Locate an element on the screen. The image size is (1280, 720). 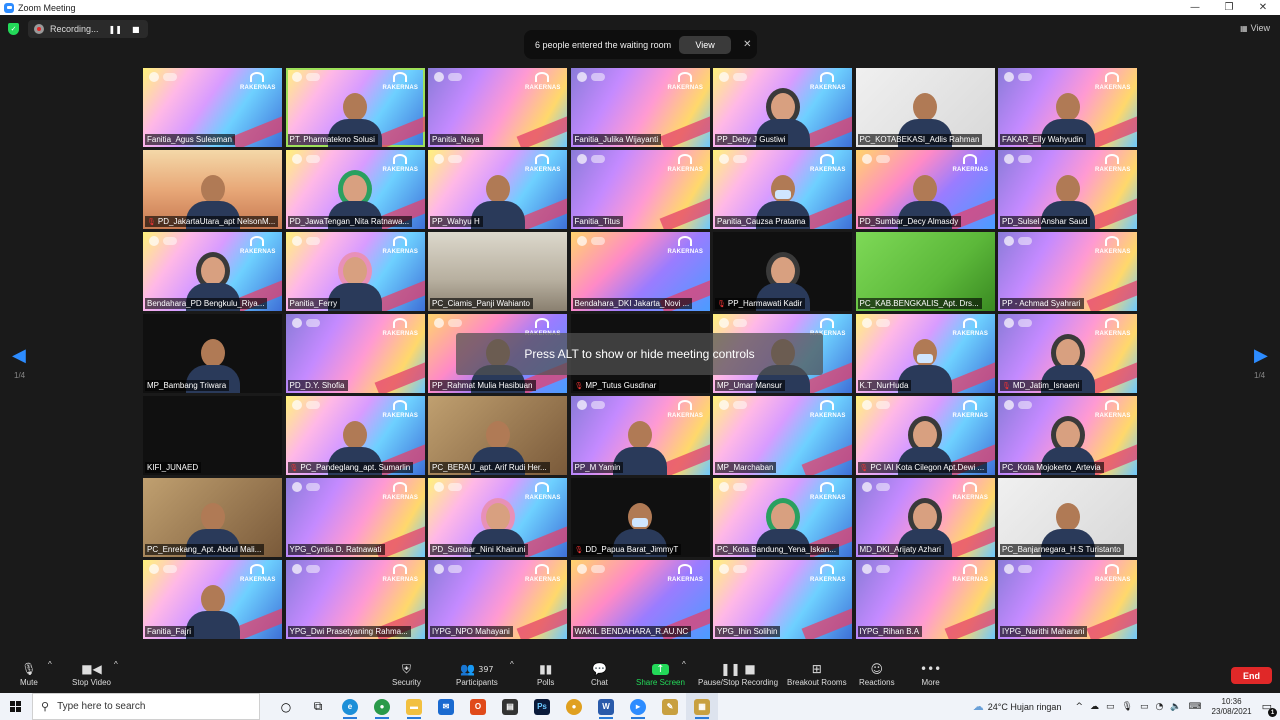
participant-tile: 🎙 DD_Papua Barat_JimmyT is located at coordinates (640, 517).